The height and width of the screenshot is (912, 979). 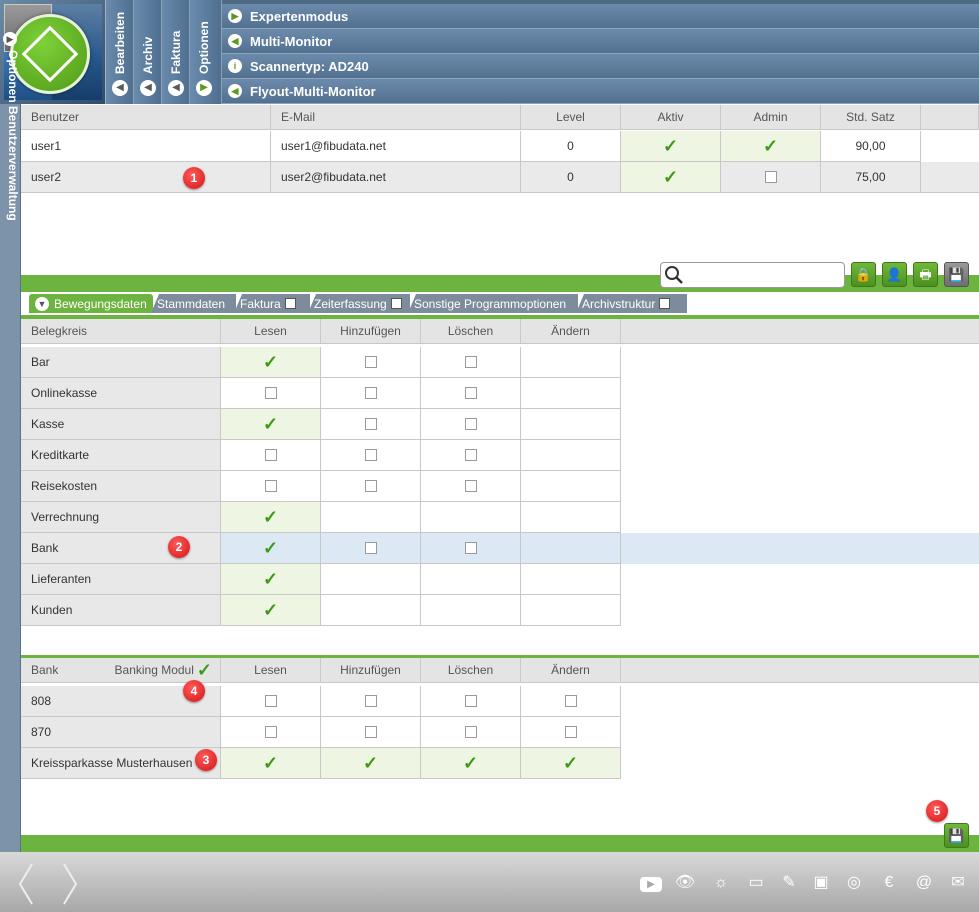 What do you see at coordinates (148, 52) in the screenshot?
I see `vtab-archiv: Archiv ◀` at bounding box center [148, 52].